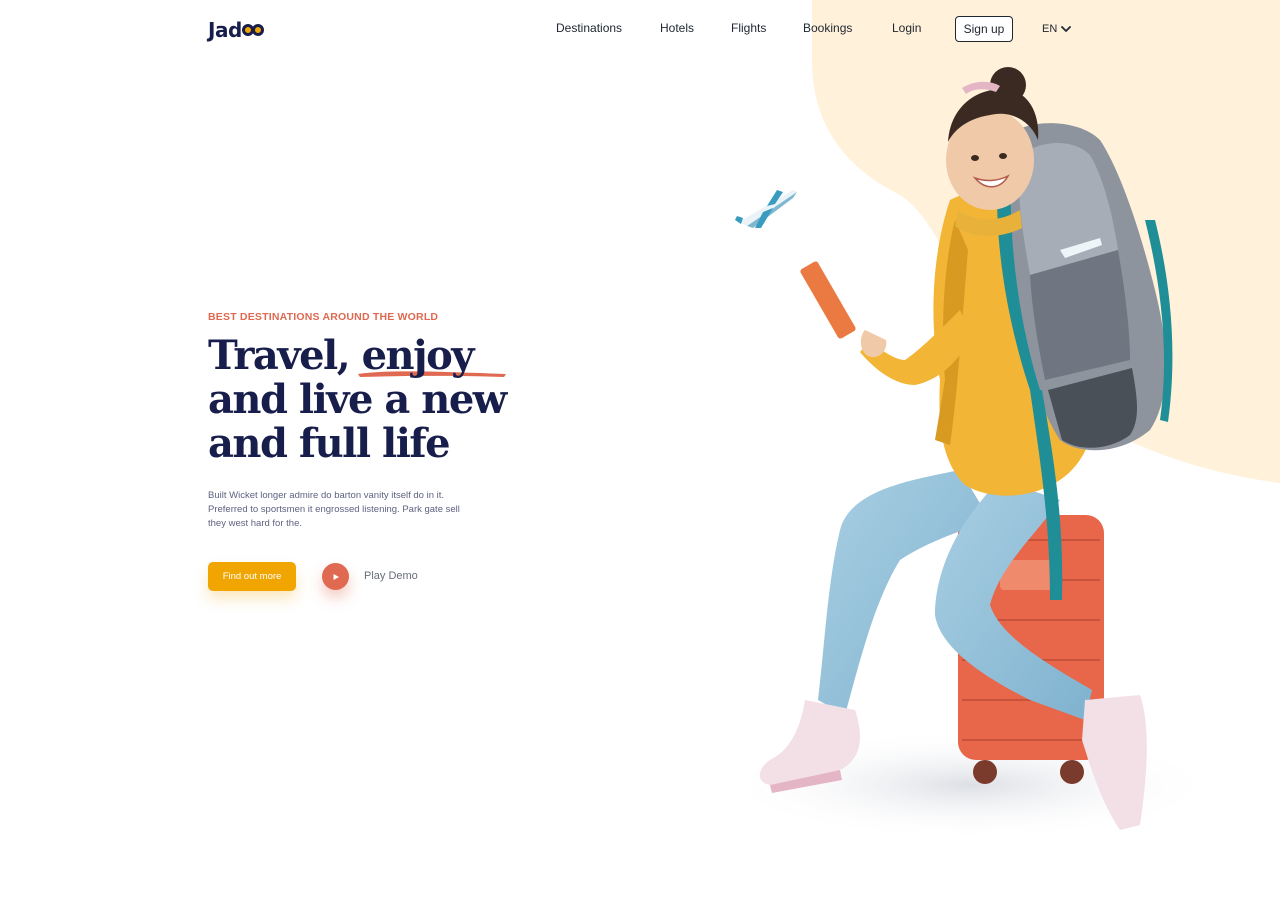  What do you see at coordinates (357, 399) in the screenshot?
I see `headline-line-2: and live a new` at bounding box center [357, 399].